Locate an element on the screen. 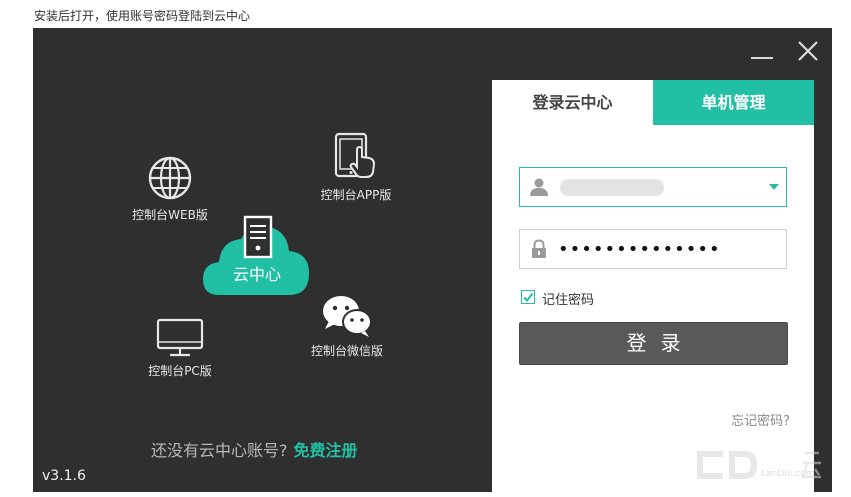 The height and width of the screenshot is (497, 851). login-tabs: 登录云中心 单机管理 is located at coordinates (653, 102).